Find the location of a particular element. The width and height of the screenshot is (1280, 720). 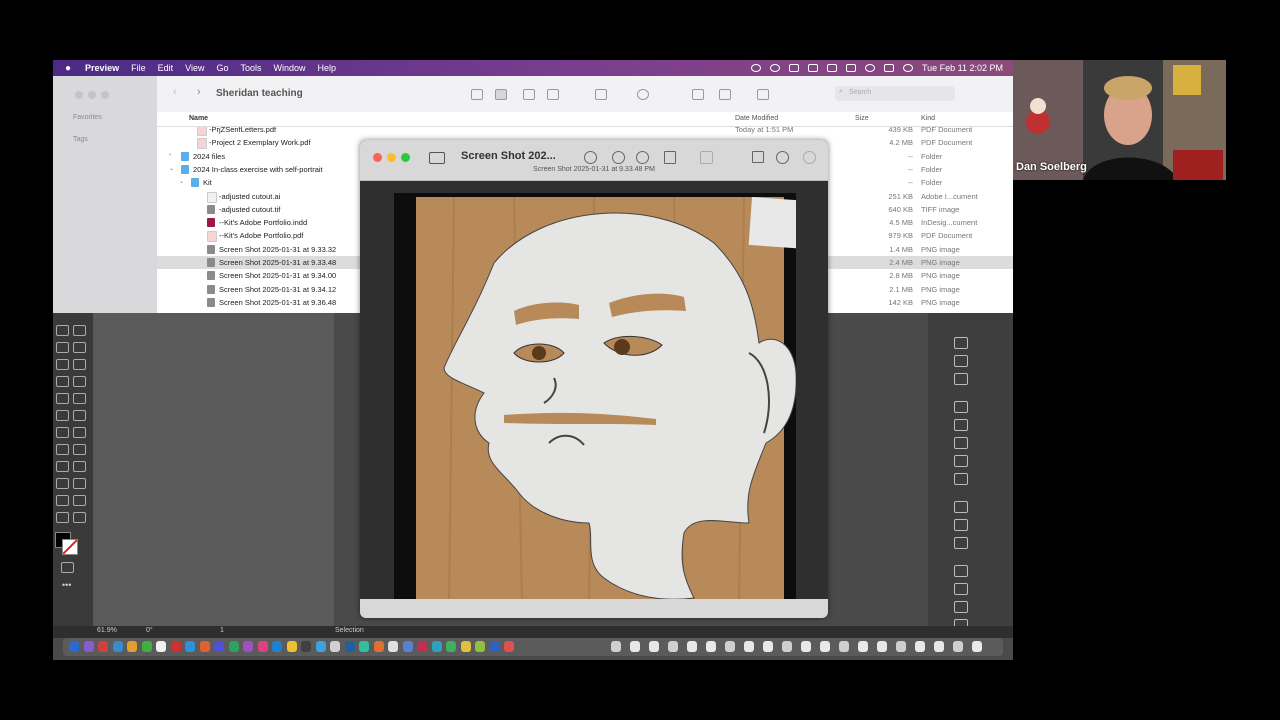

current-tool: Selection is located at coordinates (349, 630).